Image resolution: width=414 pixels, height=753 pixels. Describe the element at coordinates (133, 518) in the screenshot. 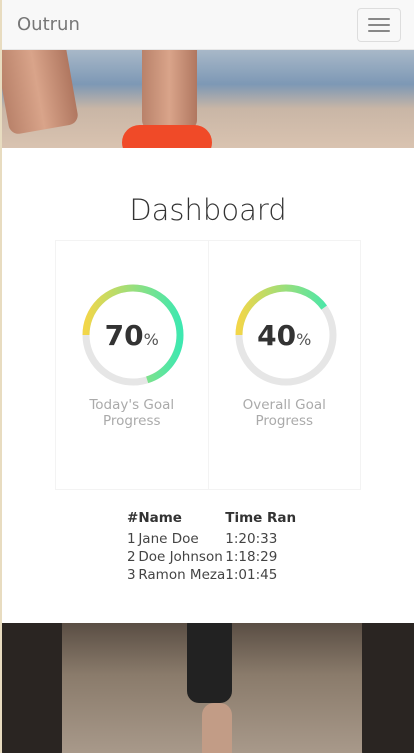

I see `column-header: #` at that location.